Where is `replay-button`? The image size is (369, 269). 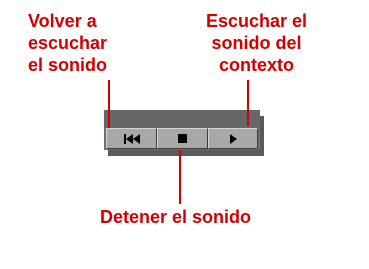
replay-button is located at coordinates (131, 138).